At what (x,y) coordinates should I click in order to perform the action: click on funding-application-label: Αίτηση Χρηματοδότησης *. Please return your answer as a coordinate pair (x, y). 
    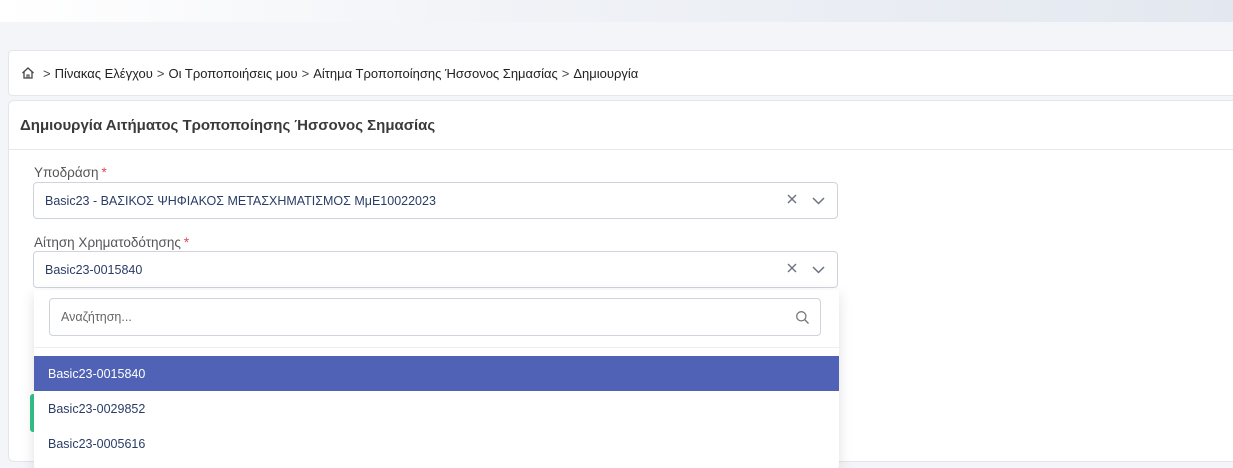
    Looking at the image, I should click on (111, 242).